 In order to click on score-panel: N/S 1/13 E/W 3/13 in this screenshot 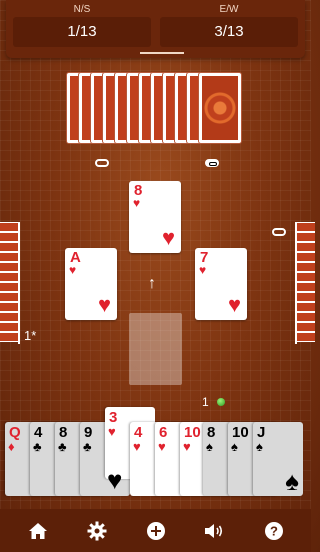, I will do `click(155, 29)`.